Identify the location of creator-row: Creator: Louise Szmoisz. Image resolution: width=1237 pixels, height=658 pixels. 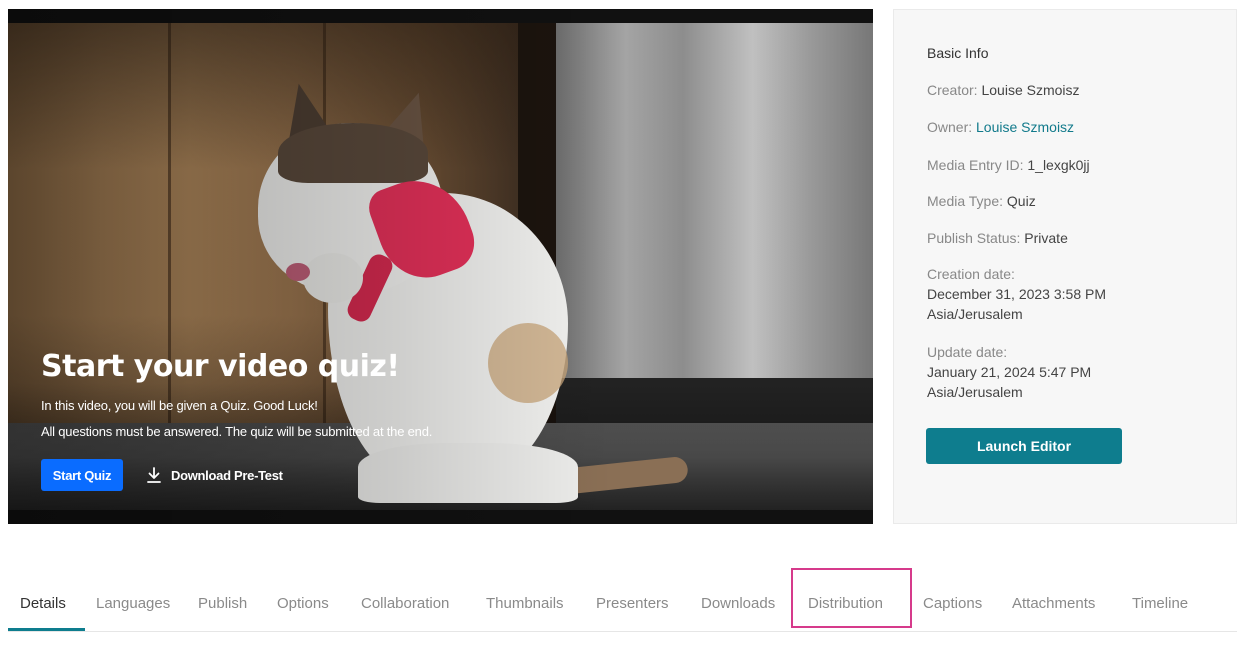
(1003, 90).